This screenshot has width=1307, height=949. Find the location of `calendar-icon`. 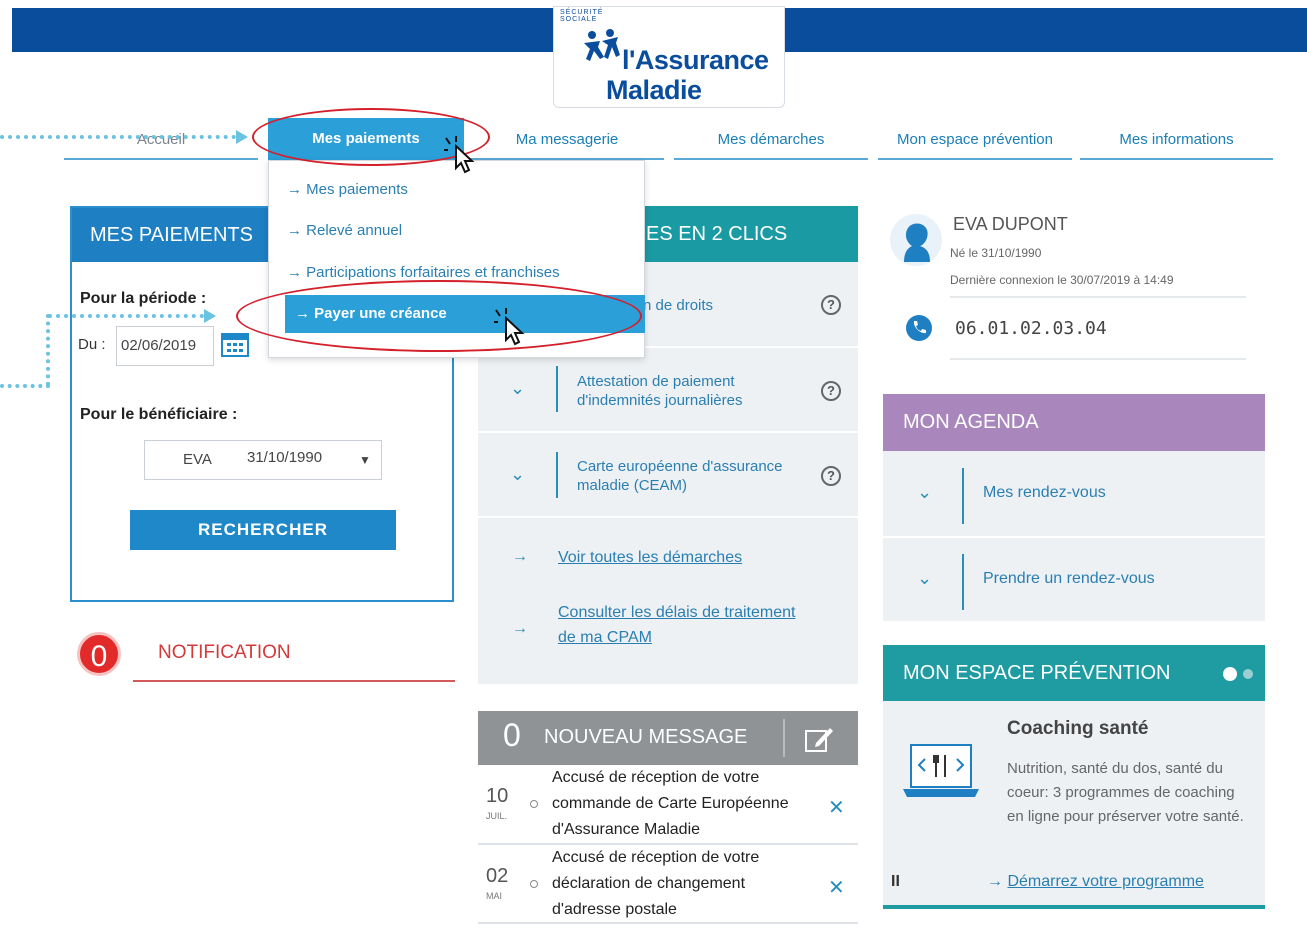

calendar-icon is located at coordinates (235, 344).